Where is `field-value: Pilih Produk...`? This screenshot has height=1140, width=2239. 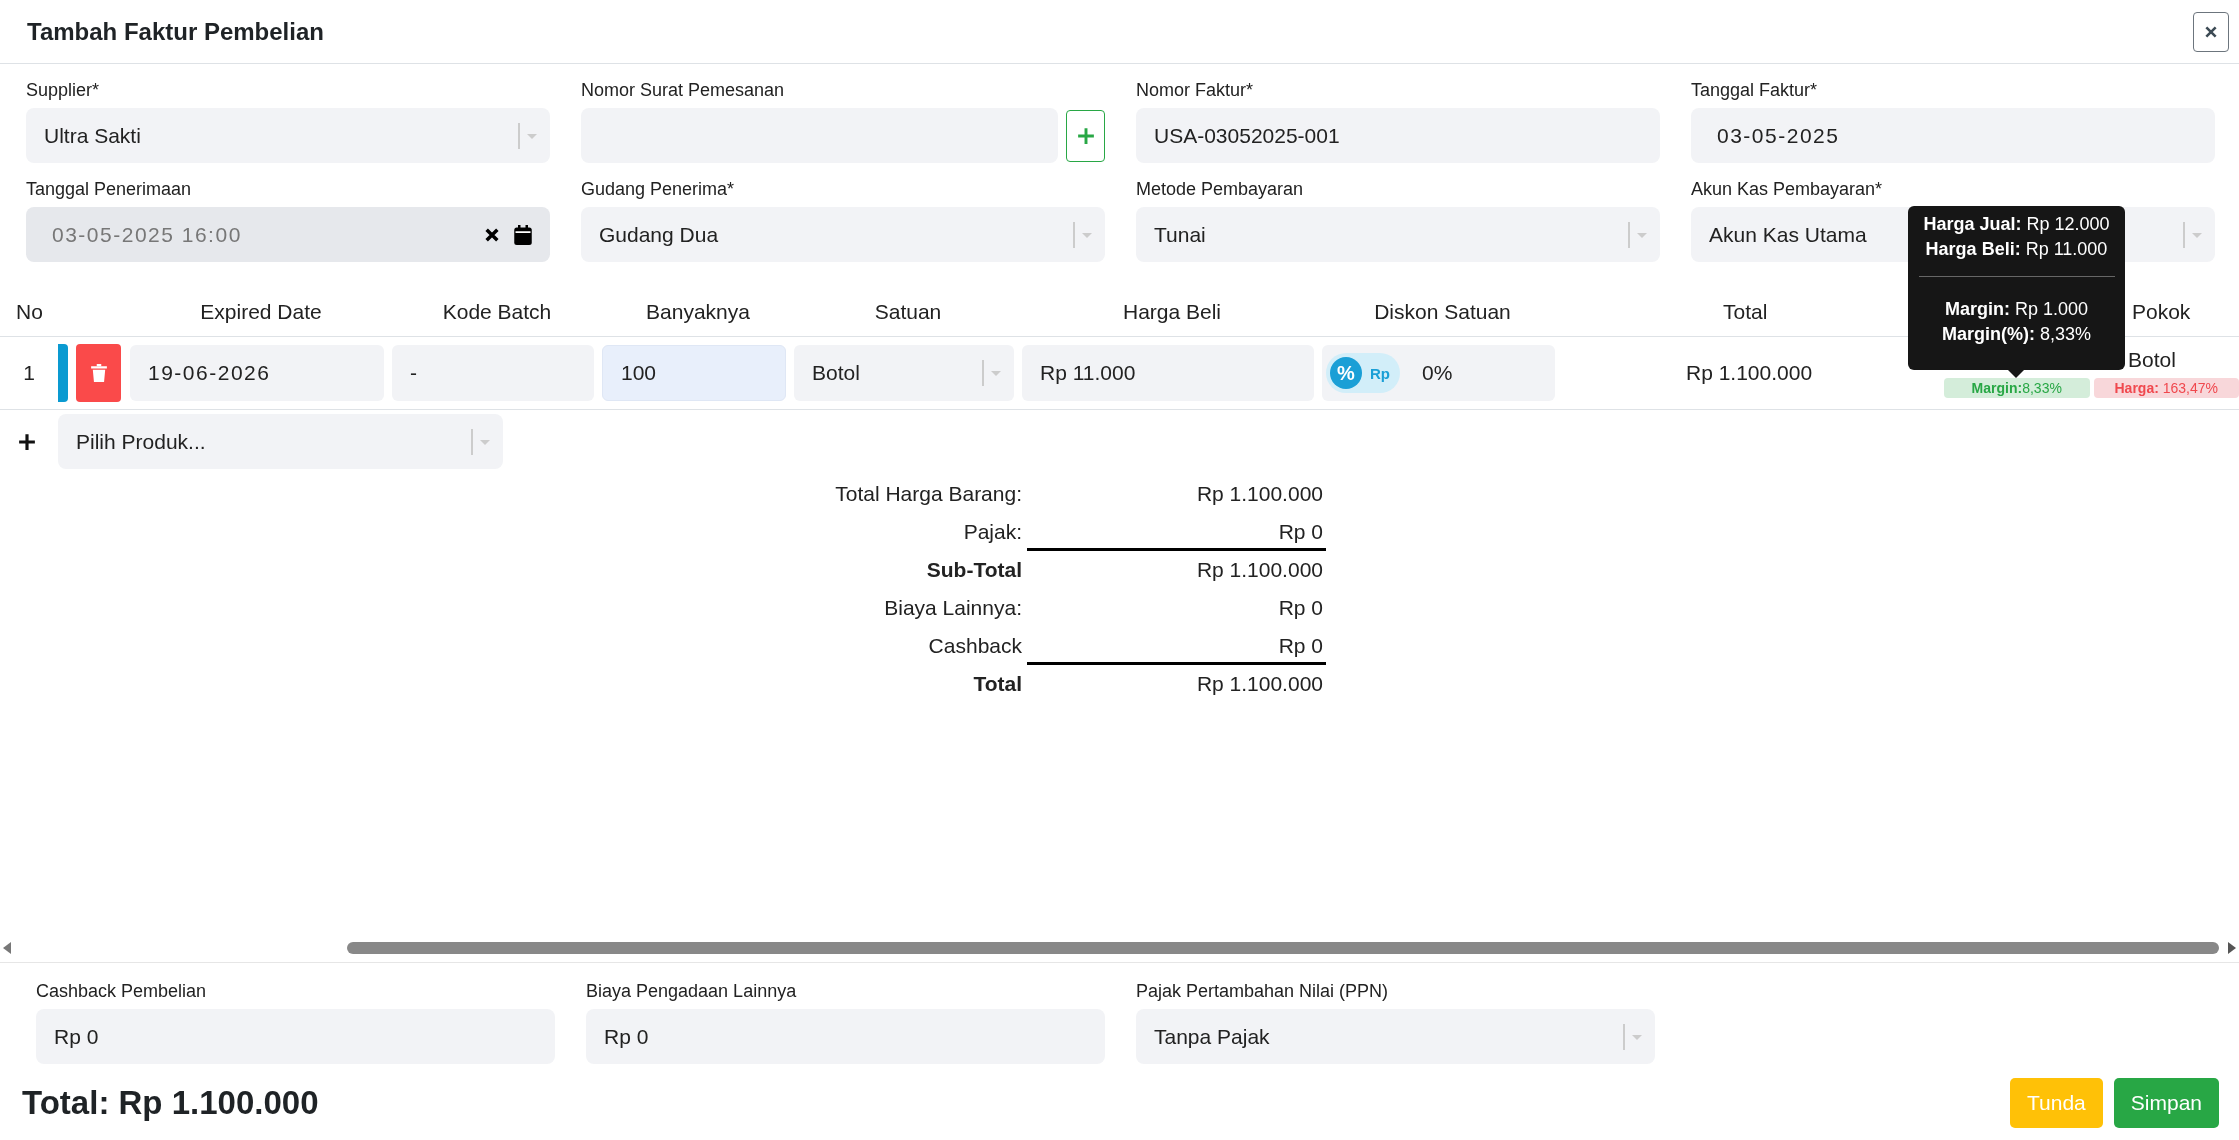
field-value: Pilih Produk... is located at coordinates (141, 441).